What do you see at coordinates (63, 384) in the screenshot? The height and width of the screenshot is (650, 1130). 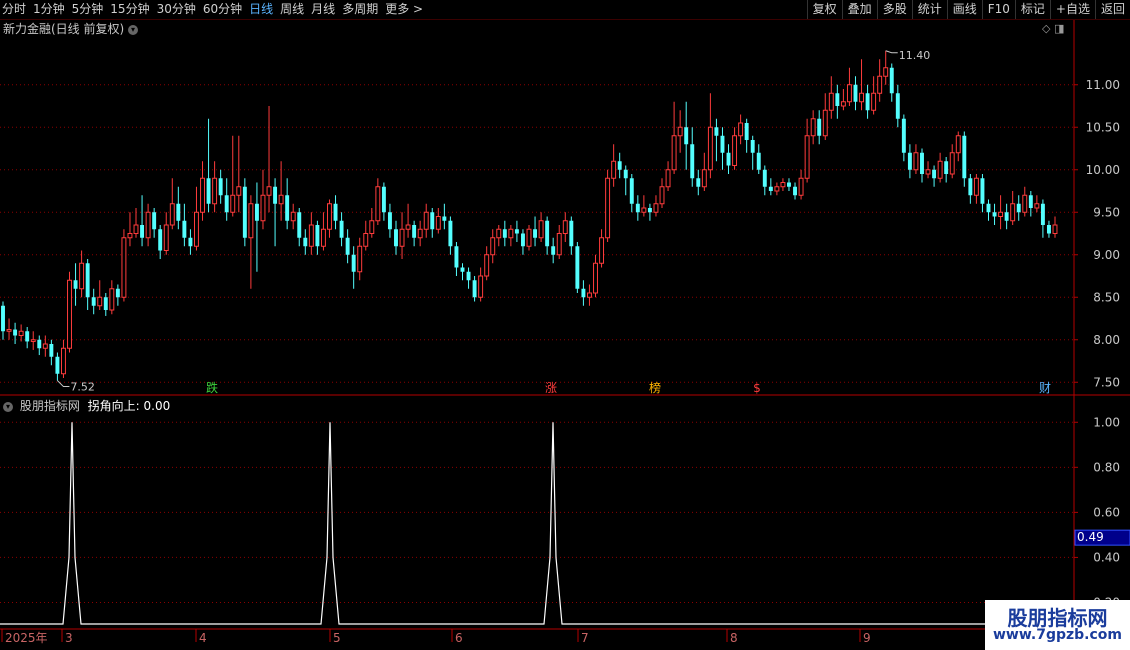 I see `low-marker` at bounding box center [63, 384].